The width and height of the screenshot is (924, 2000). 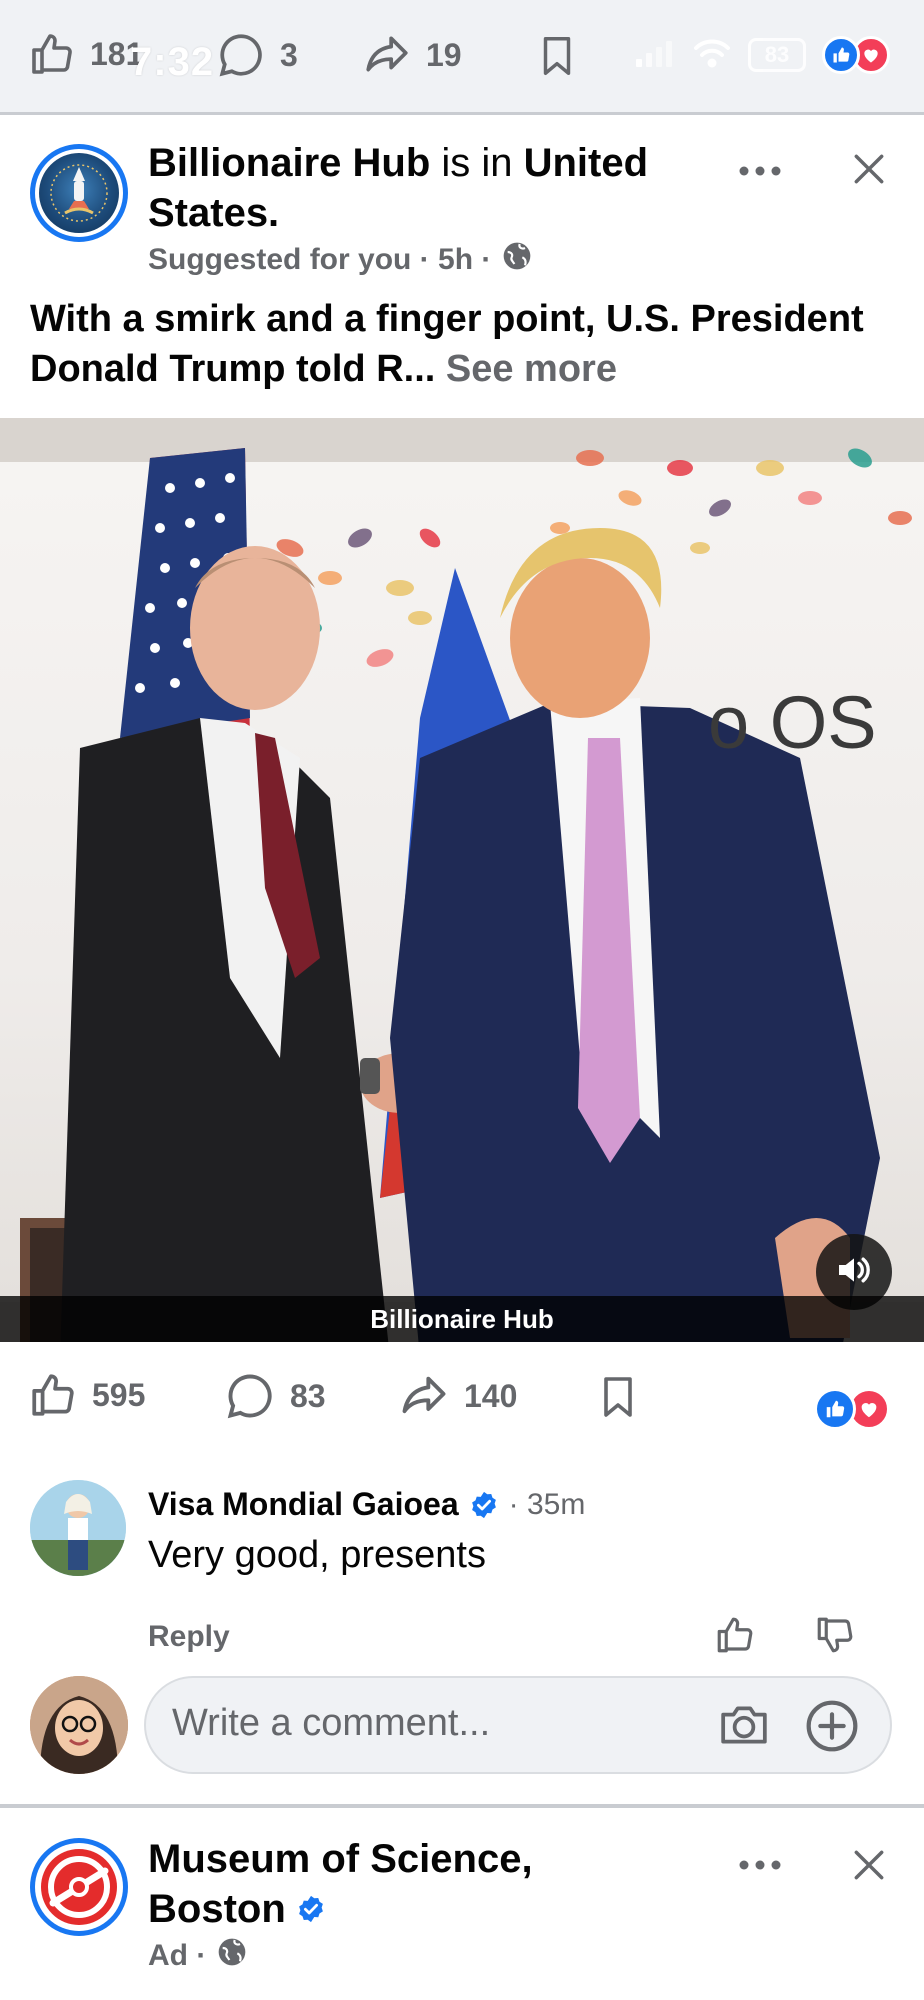 I want to click on comment-header: Visa Mondial Gaioea · 35m, so click(x=366, y=1504).